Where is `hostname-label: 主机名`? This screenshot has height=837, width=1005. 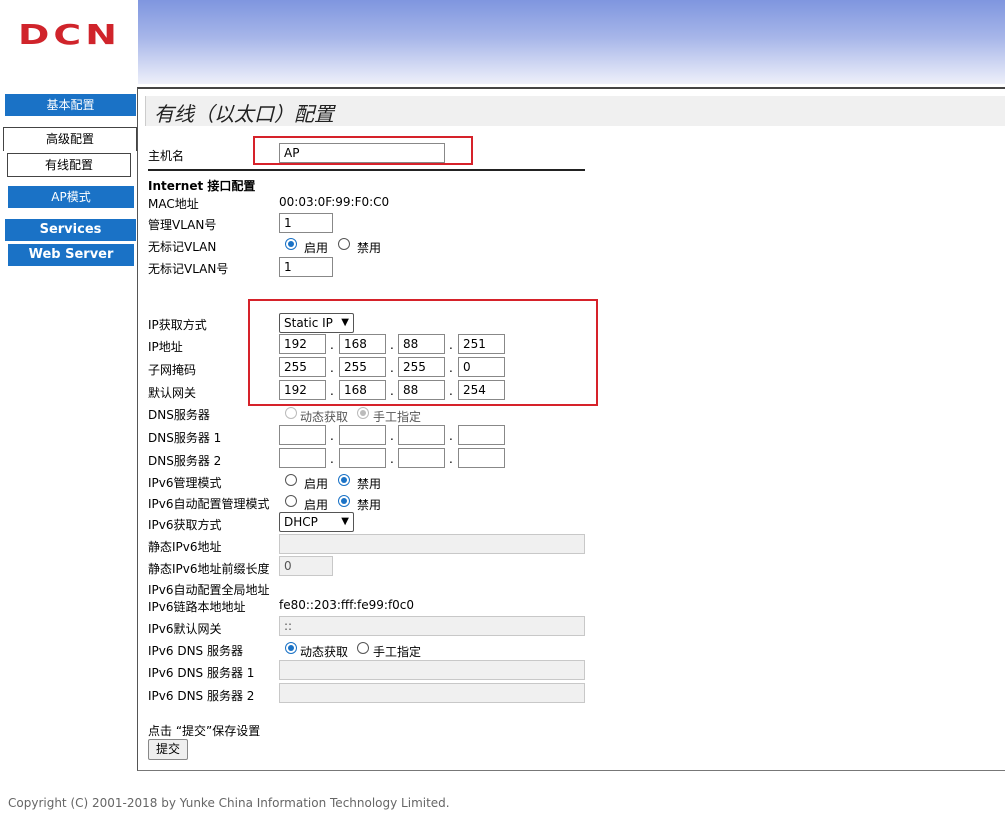
hostname-label: 主机名 is located at coordinates (166, 156).